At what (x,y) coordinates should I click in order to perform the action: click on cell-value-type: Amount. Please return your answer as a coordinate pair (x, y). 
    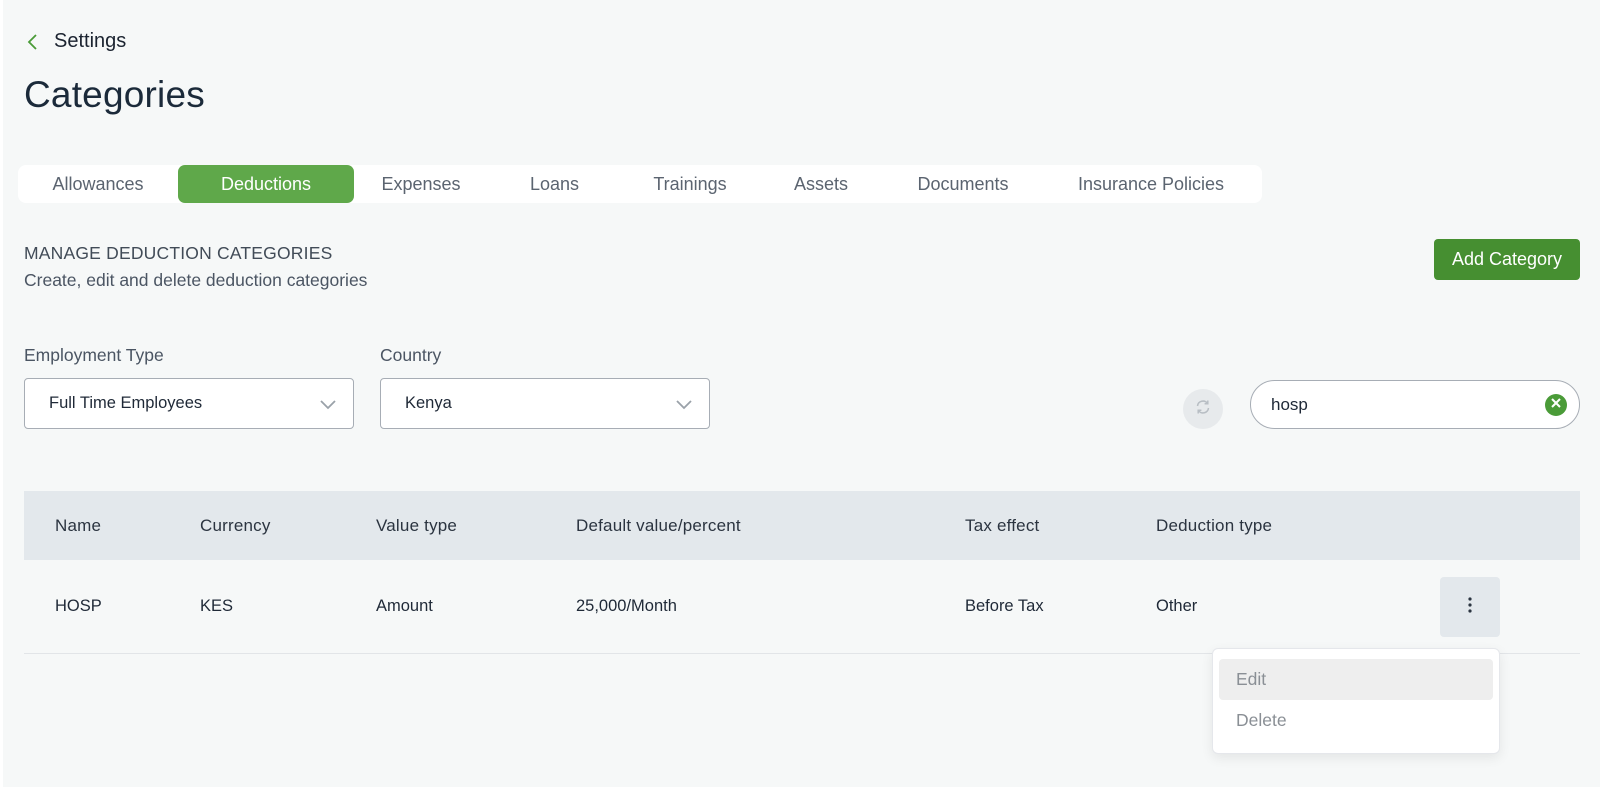
    Looking at the image, I should click on (404, 606).